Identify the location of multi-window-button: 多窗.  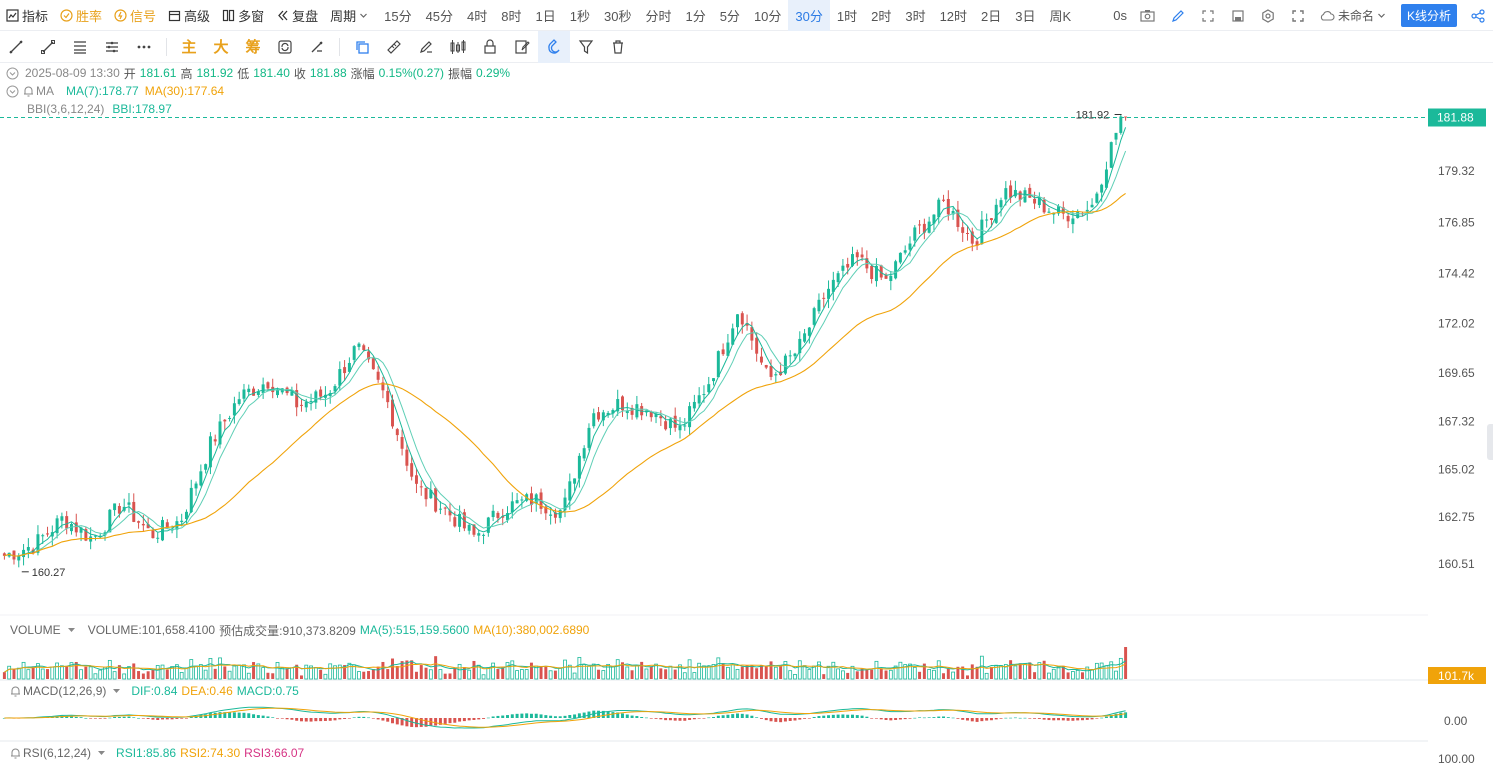
(243, 15).